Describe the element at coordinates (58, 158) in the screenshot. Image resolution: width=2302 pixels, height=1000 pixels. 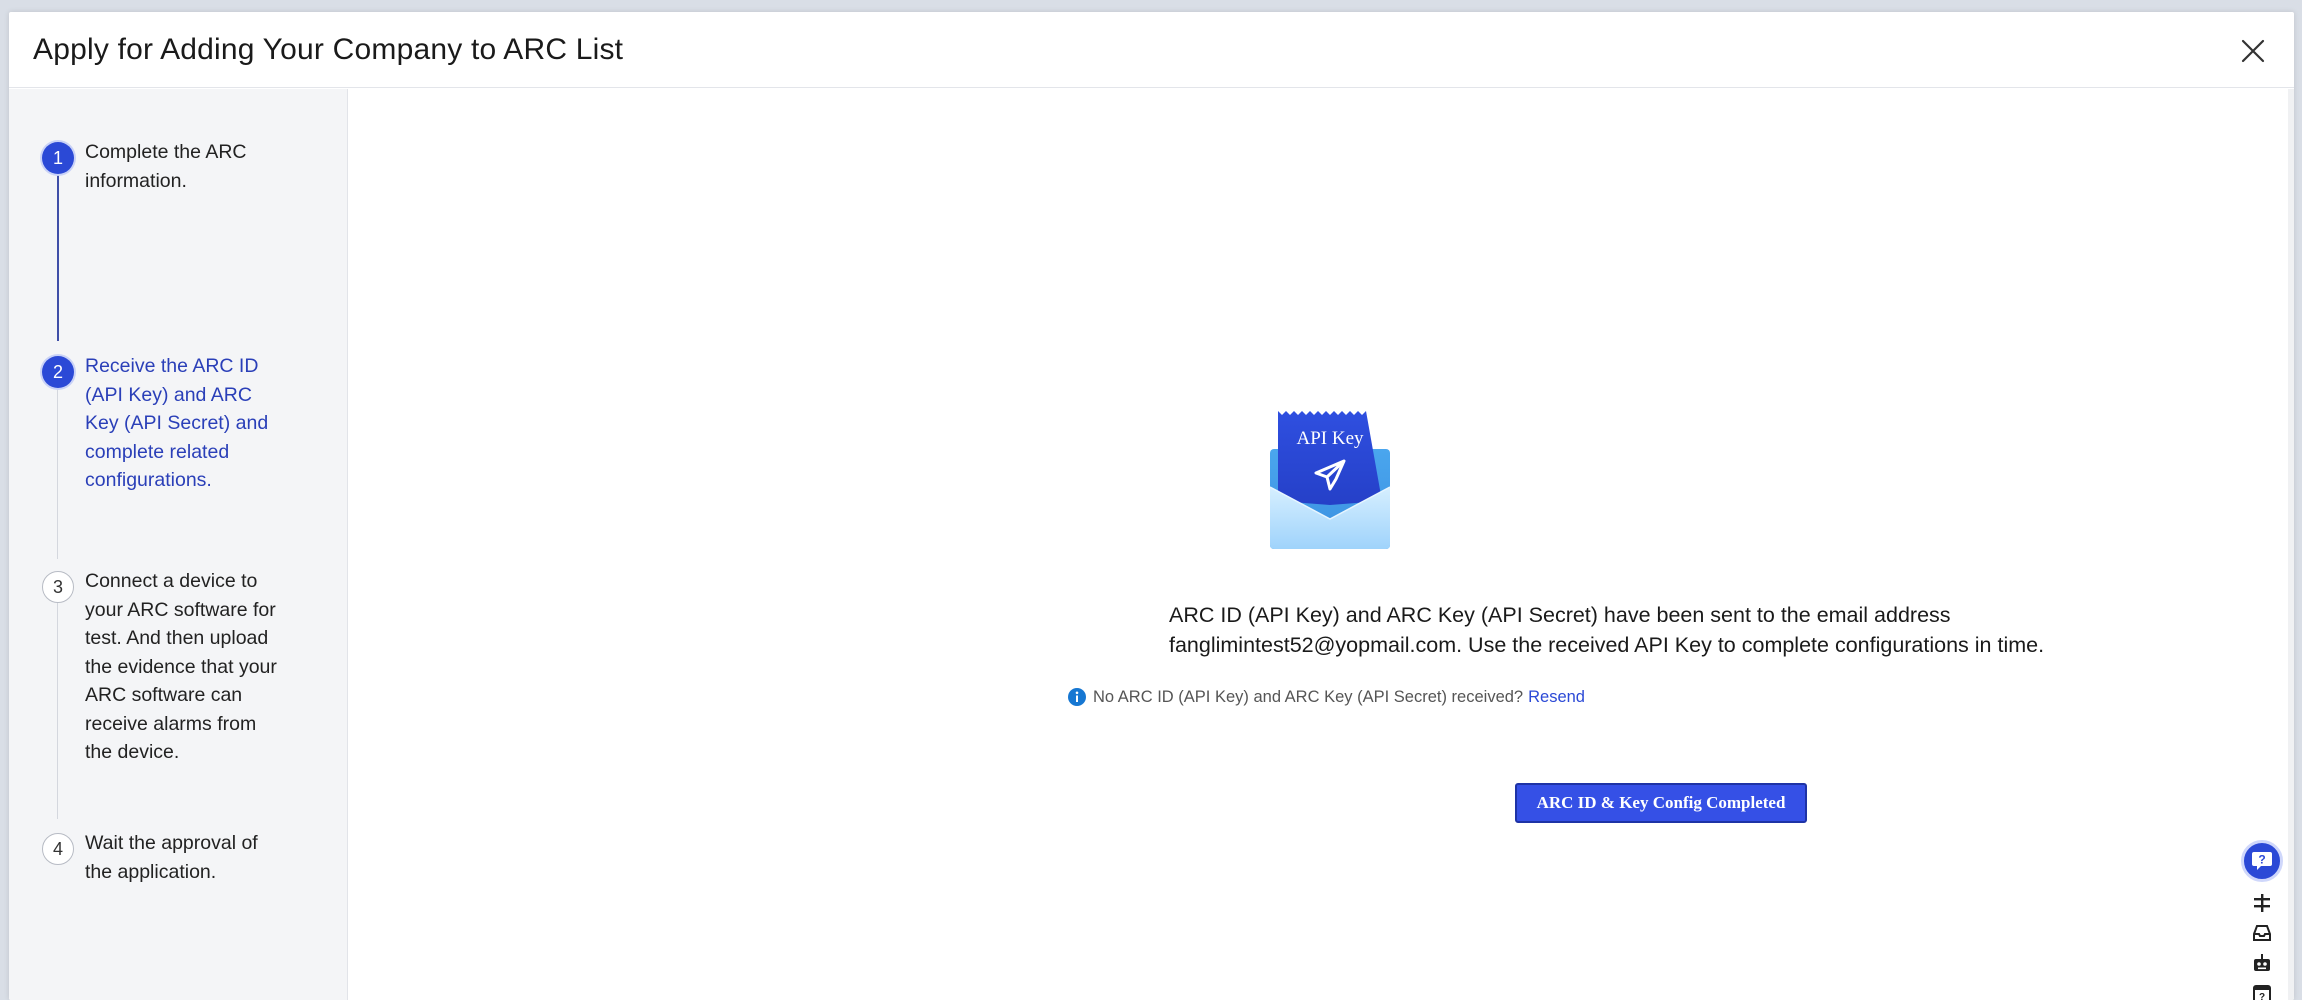
I see `step-number: 1` at that location.